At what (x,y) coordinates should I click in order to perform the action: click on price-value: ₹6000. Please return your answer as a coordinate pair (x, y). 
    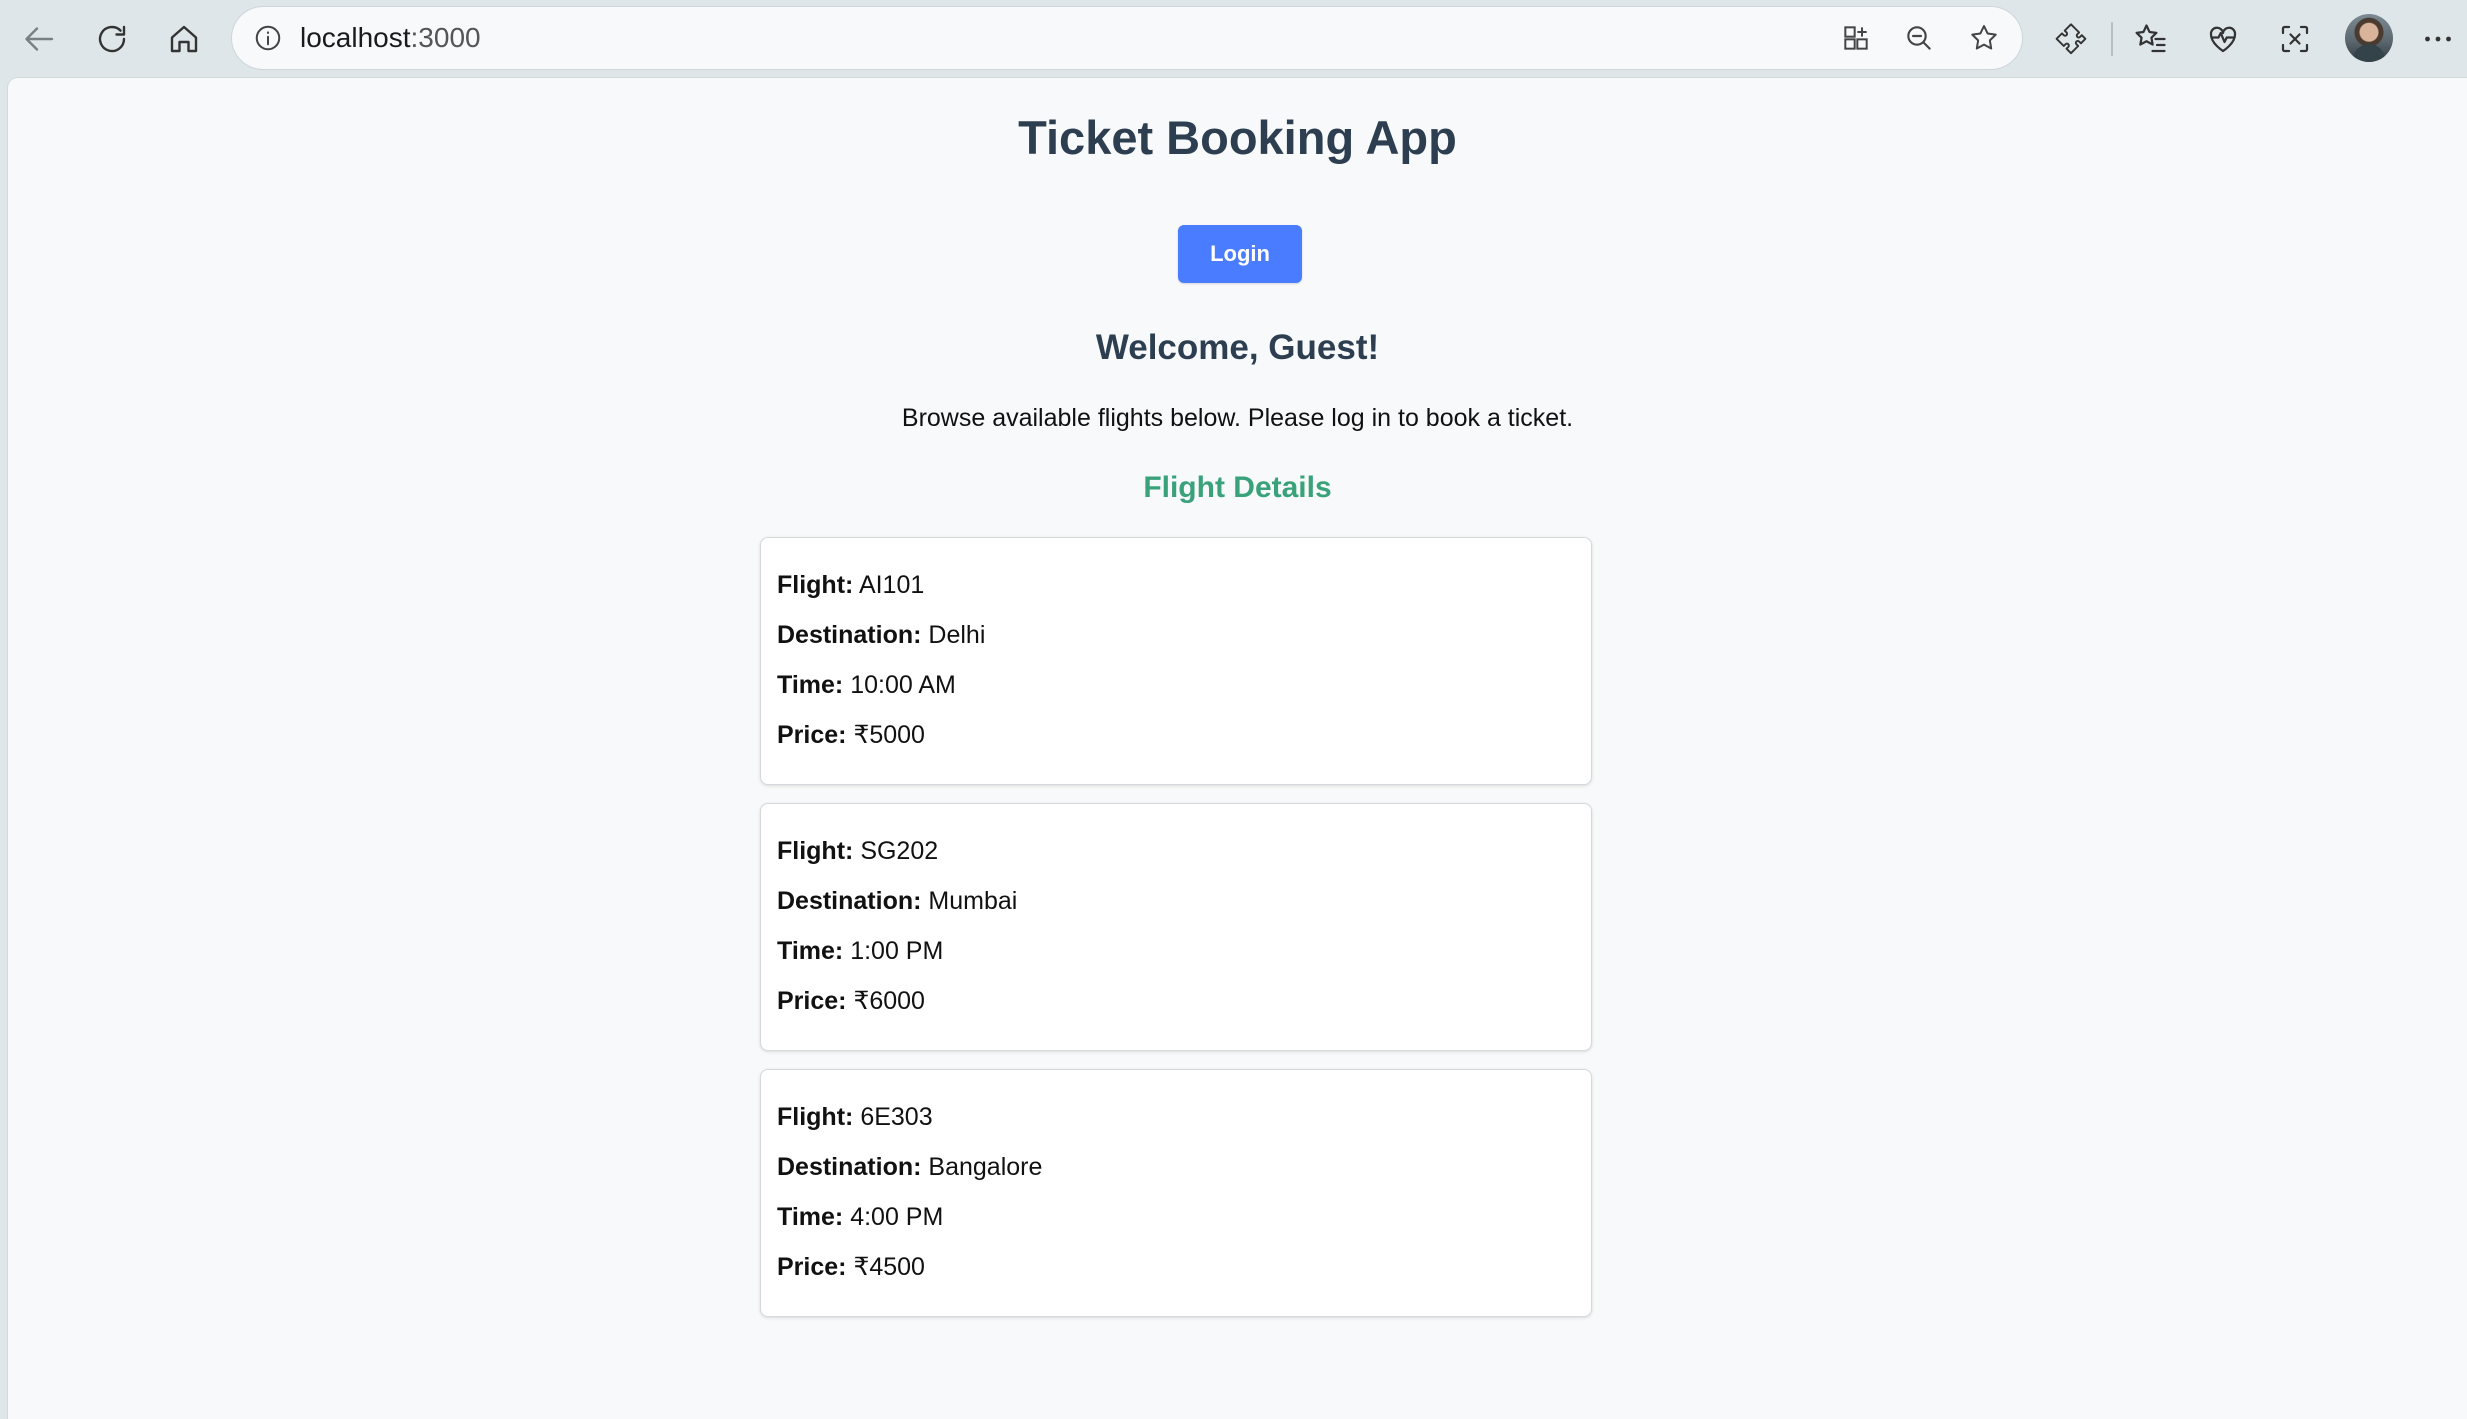
    Looking at the image, I should click on (889, 1001).